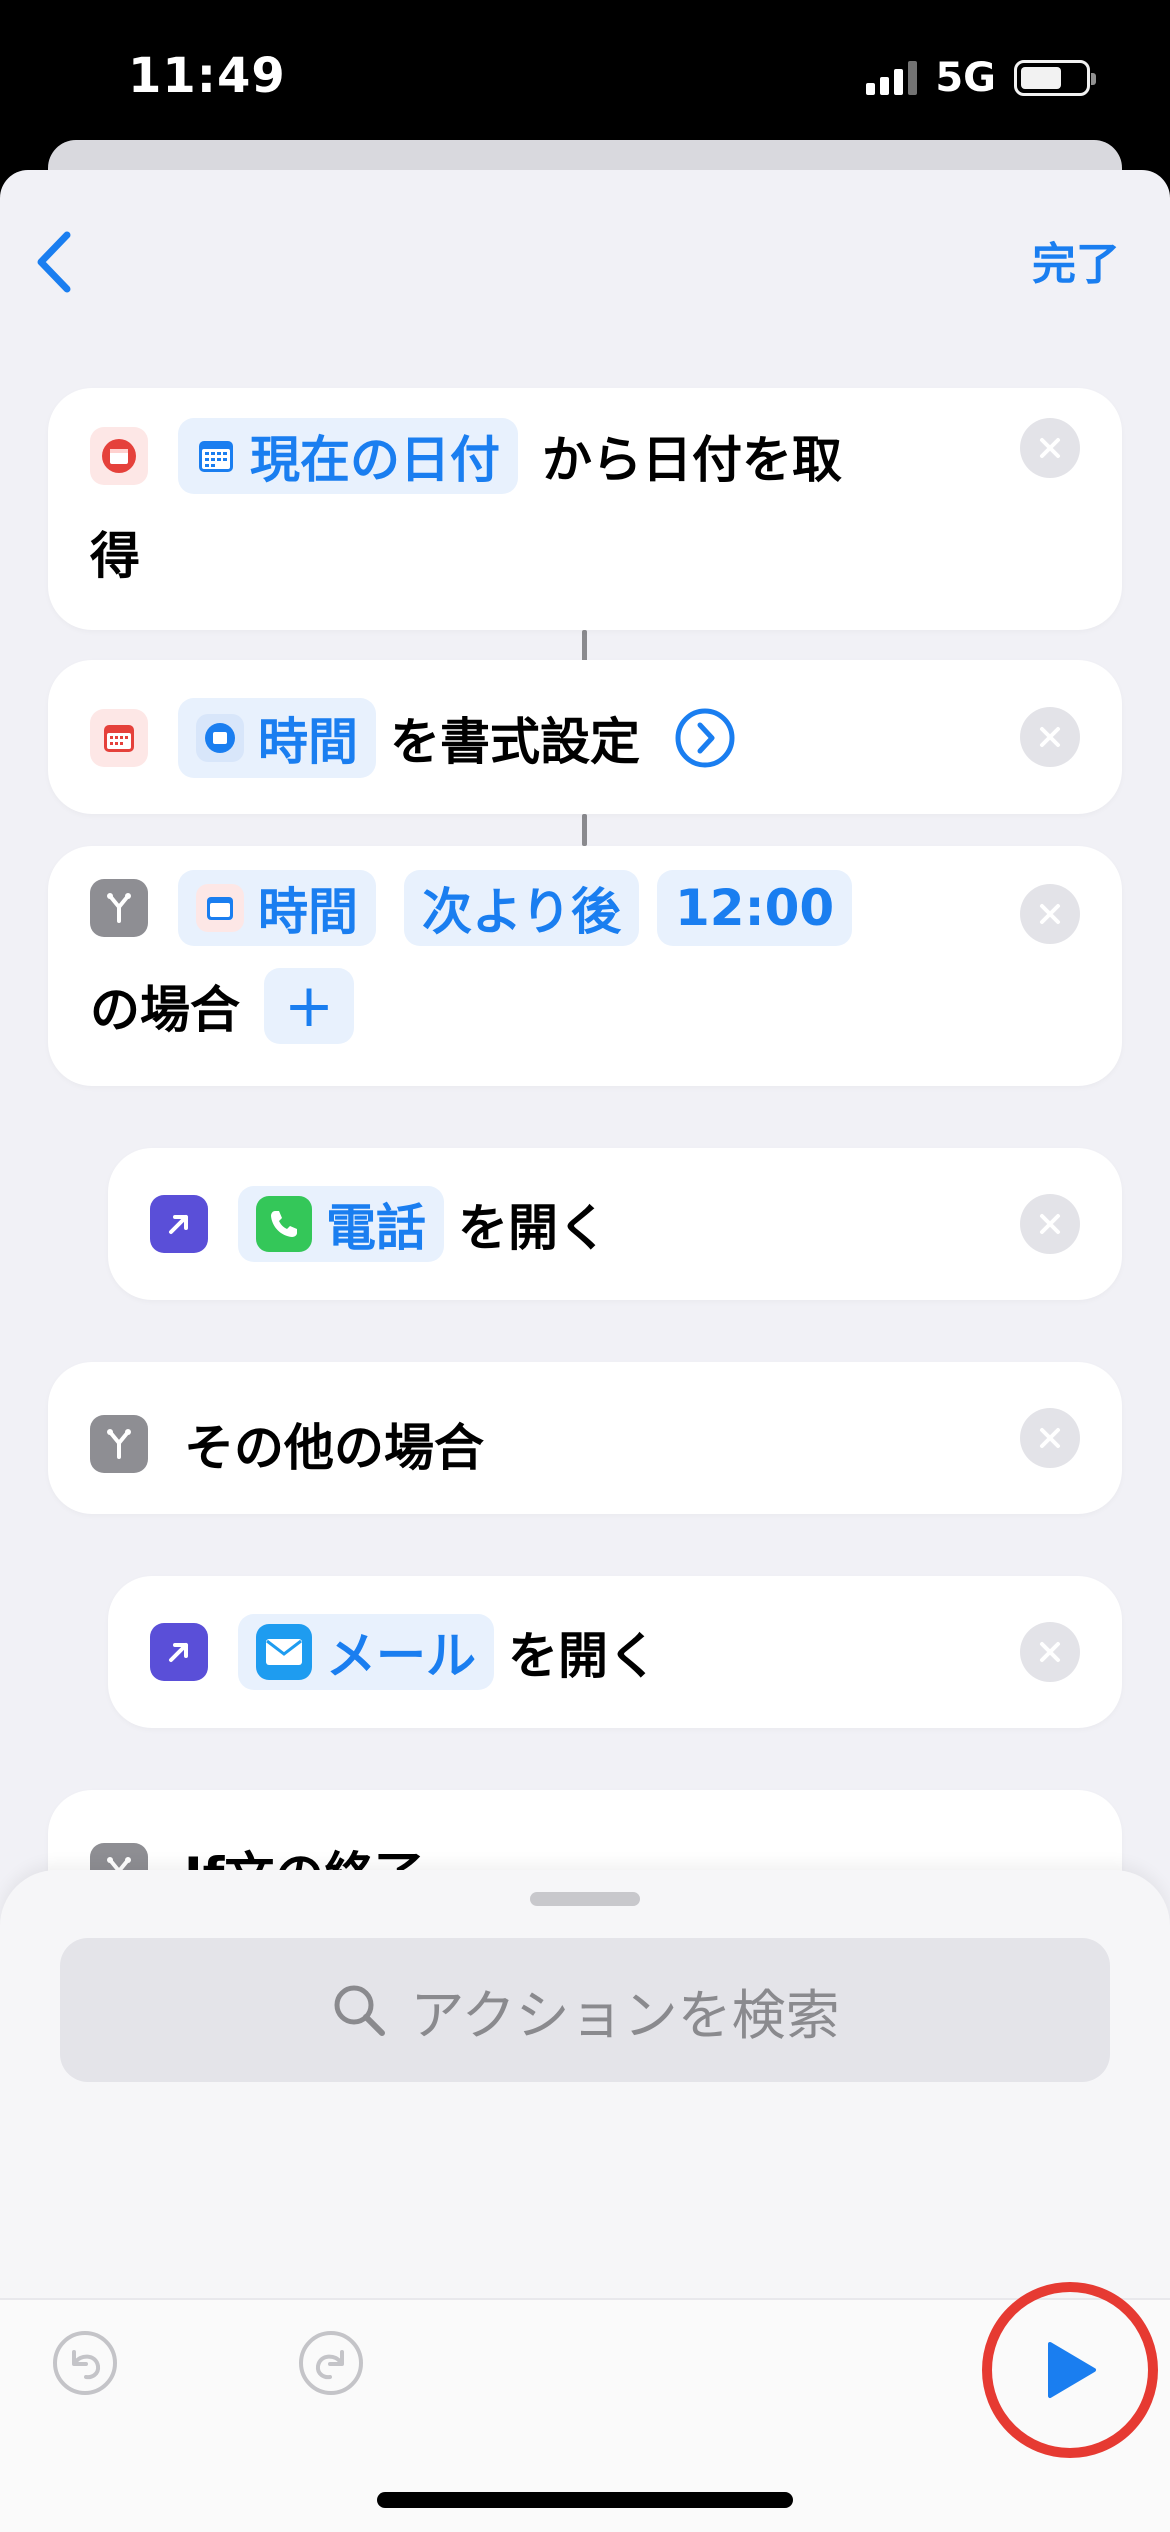 The height and width of the screenshot is (2532, 1170). I want to click on mail-icon, so click(284, 1652).